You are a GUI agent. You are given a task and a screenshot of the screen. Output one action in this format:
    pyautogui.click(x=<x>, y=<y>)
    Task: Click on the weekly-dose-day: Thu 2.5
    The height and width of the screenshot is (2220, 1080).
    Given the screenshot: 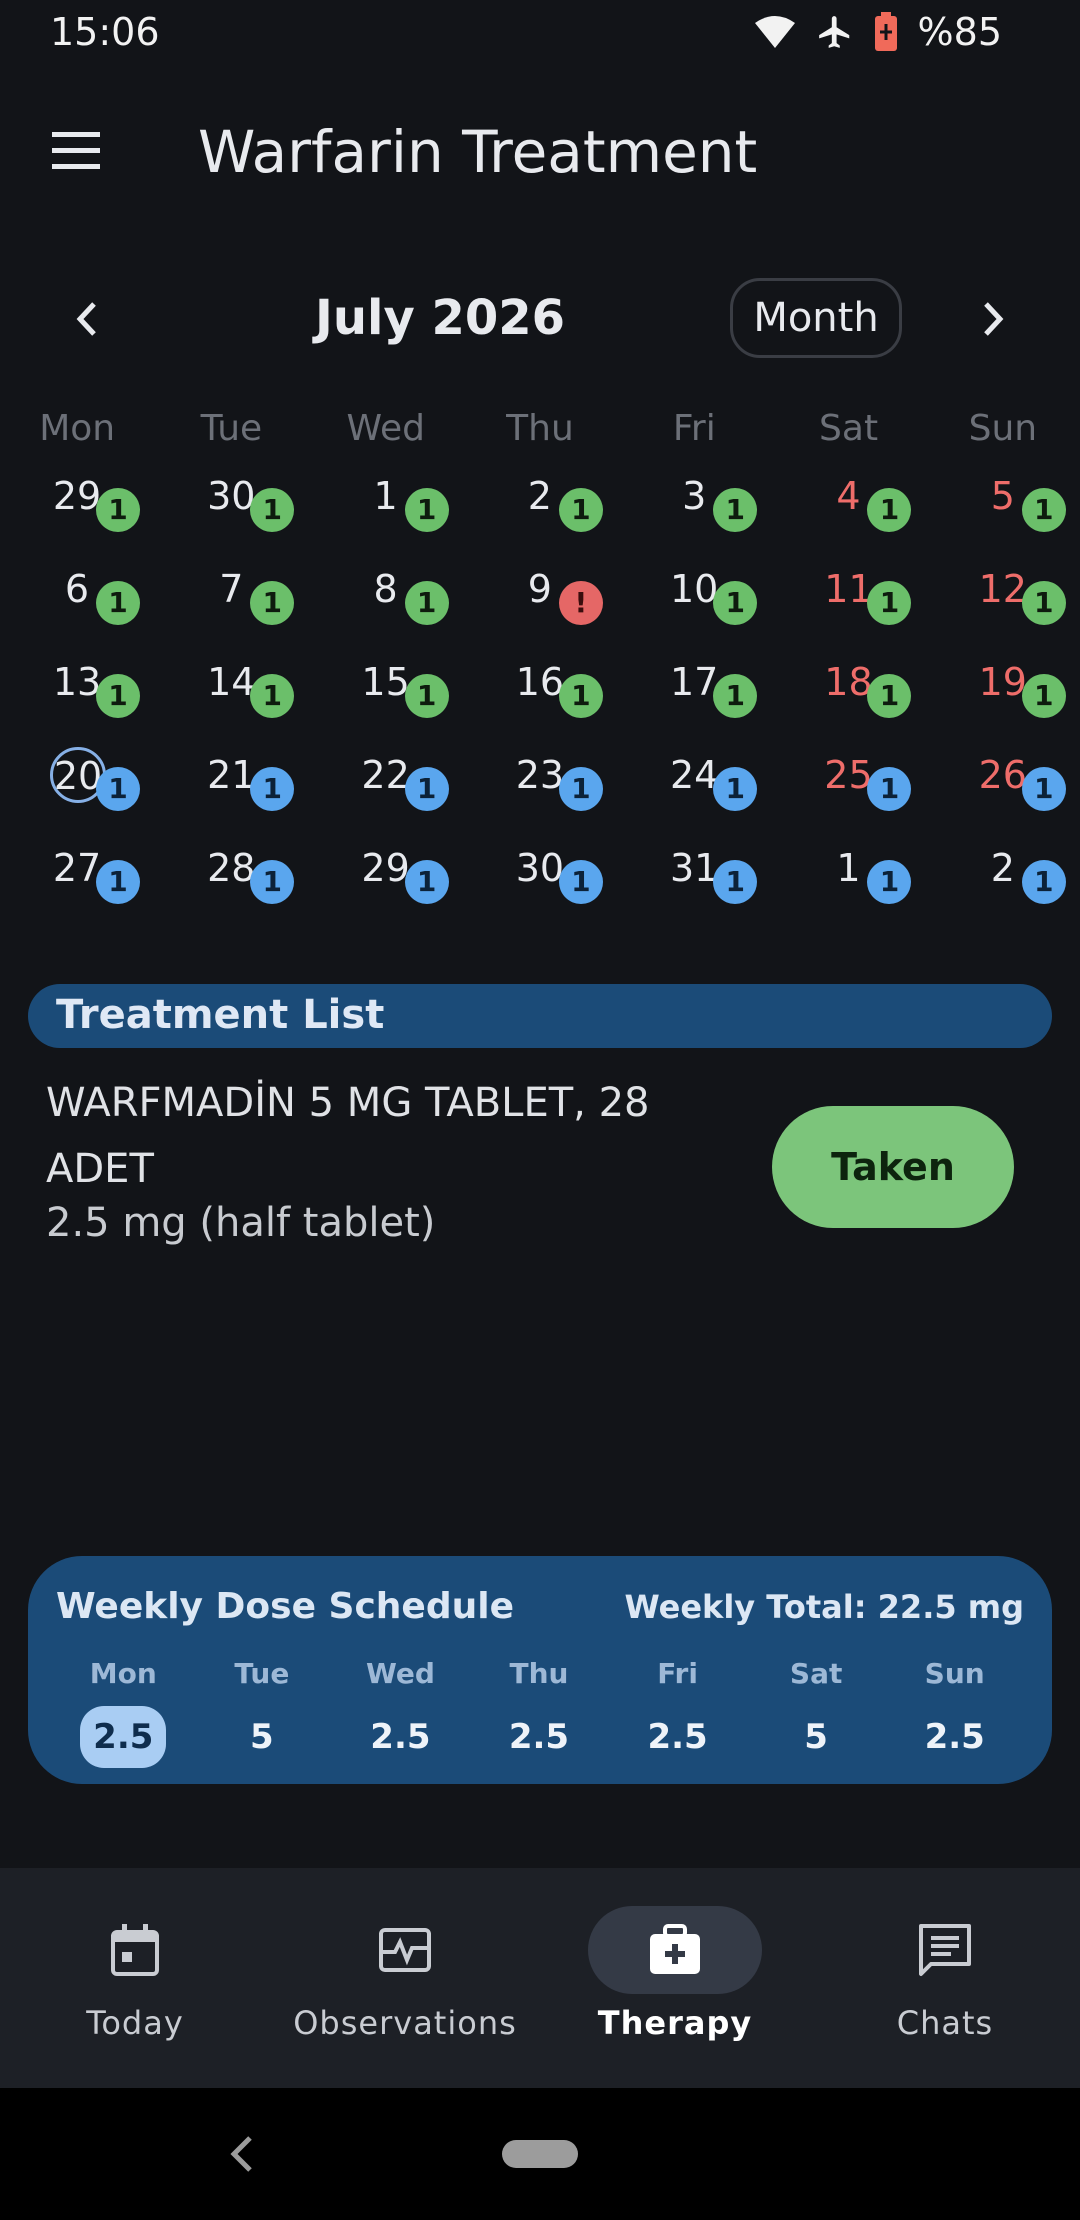 What is the action you would take?
    pyautogui.click(x=539, y=1711)
    